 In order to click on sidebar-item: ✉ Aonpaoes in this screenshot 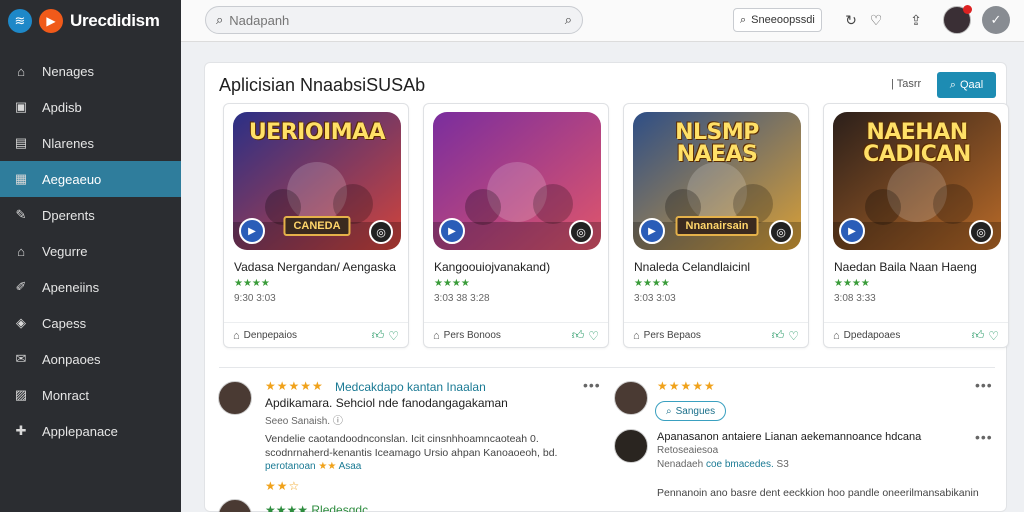, I will do `click(90, 359)`.